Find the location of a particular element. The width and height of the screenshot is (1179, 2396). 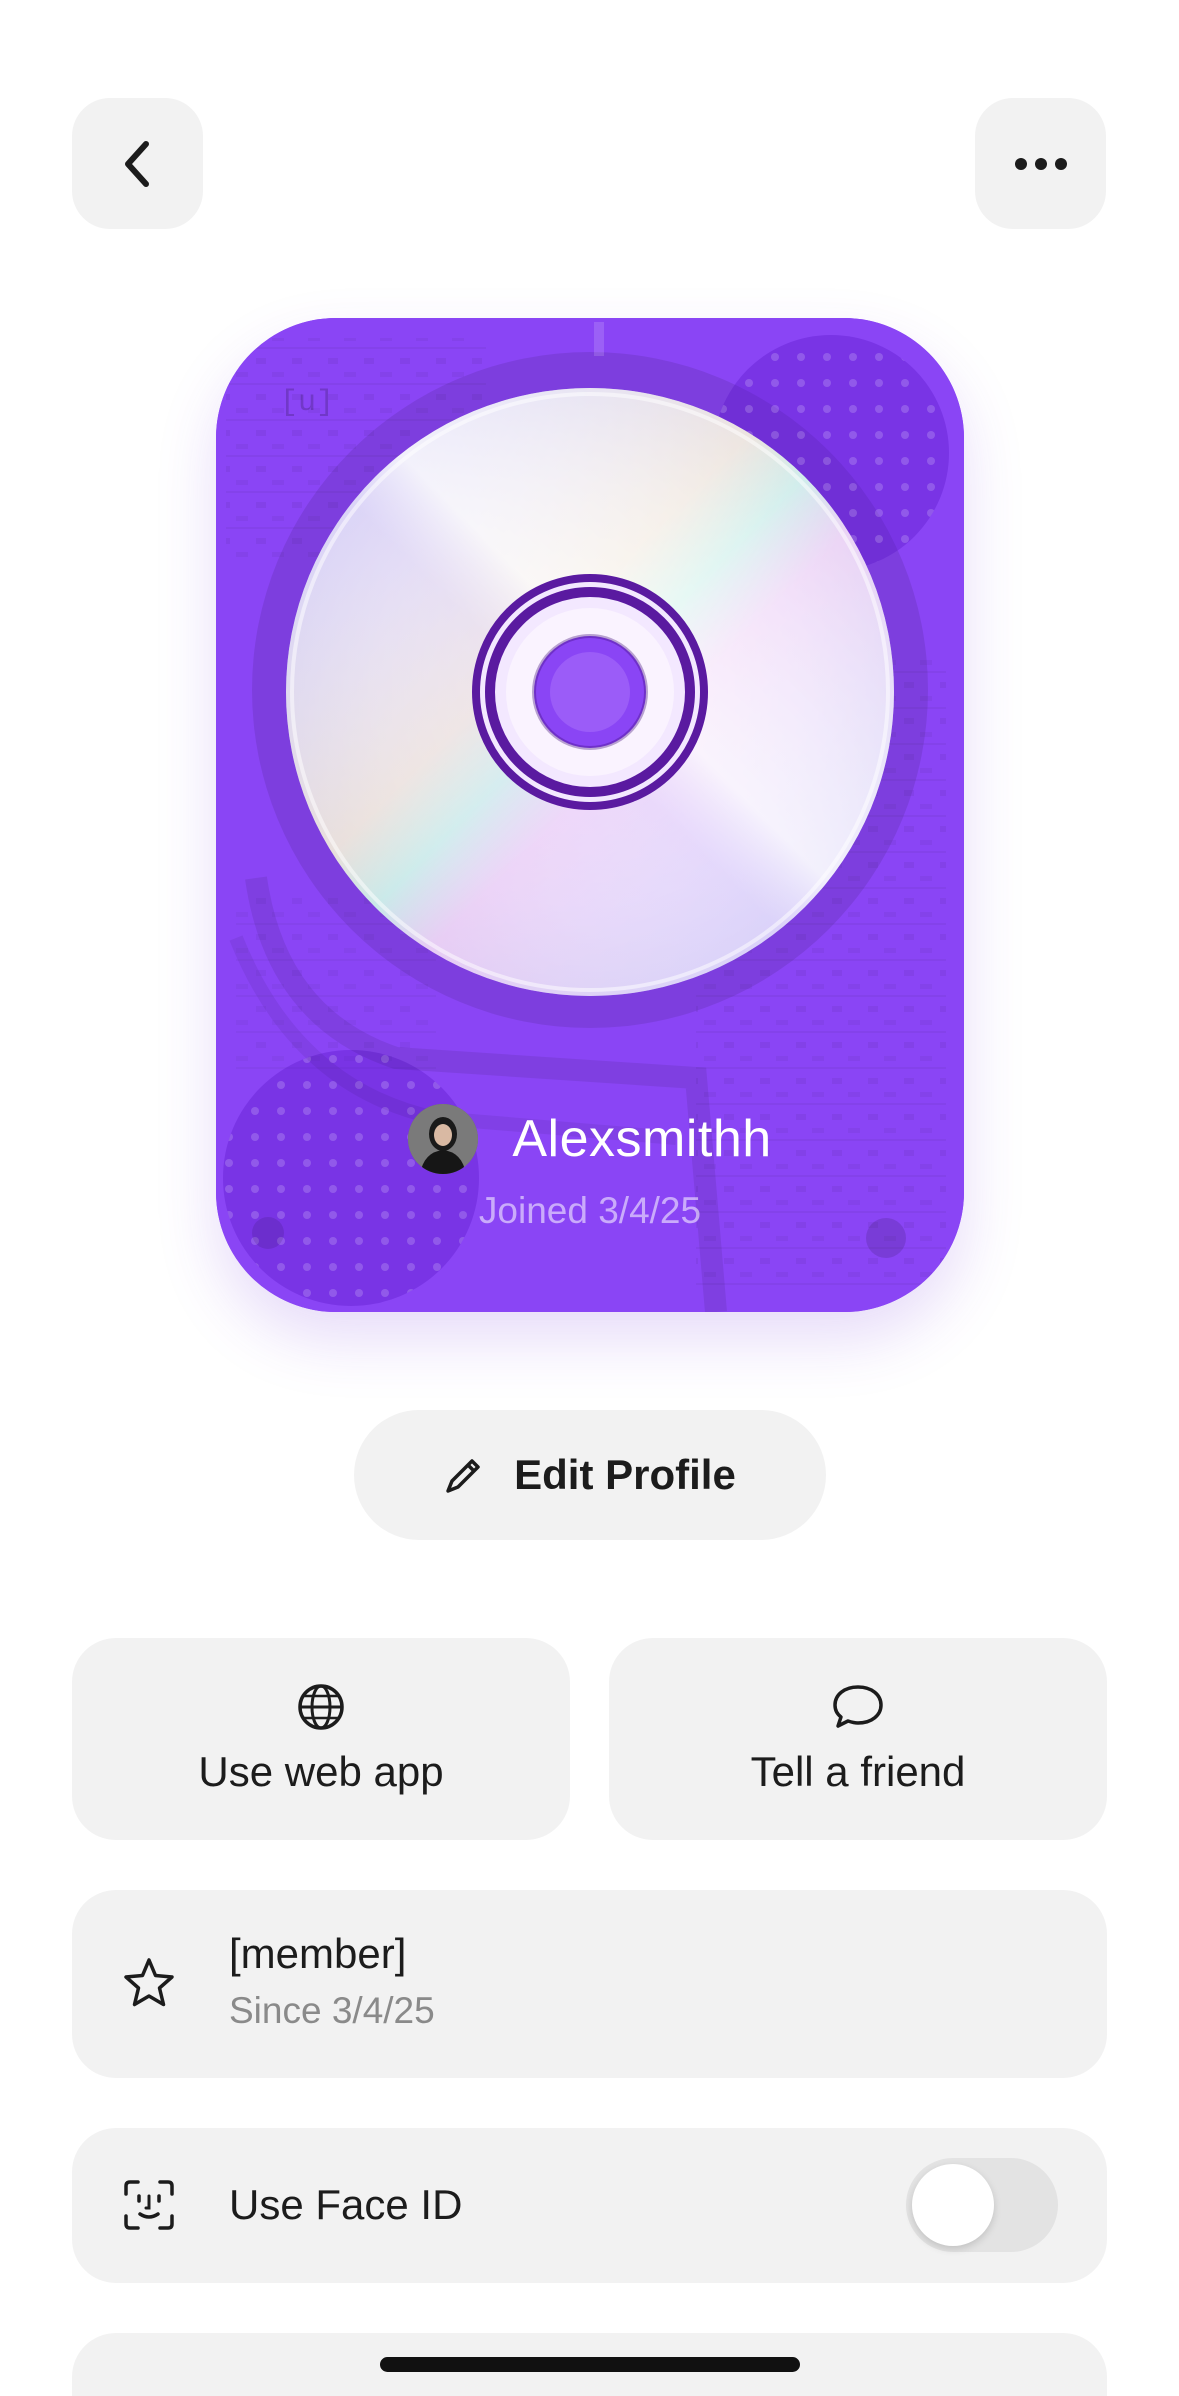

chevron-left-icon is located at coordinates (136, 163).